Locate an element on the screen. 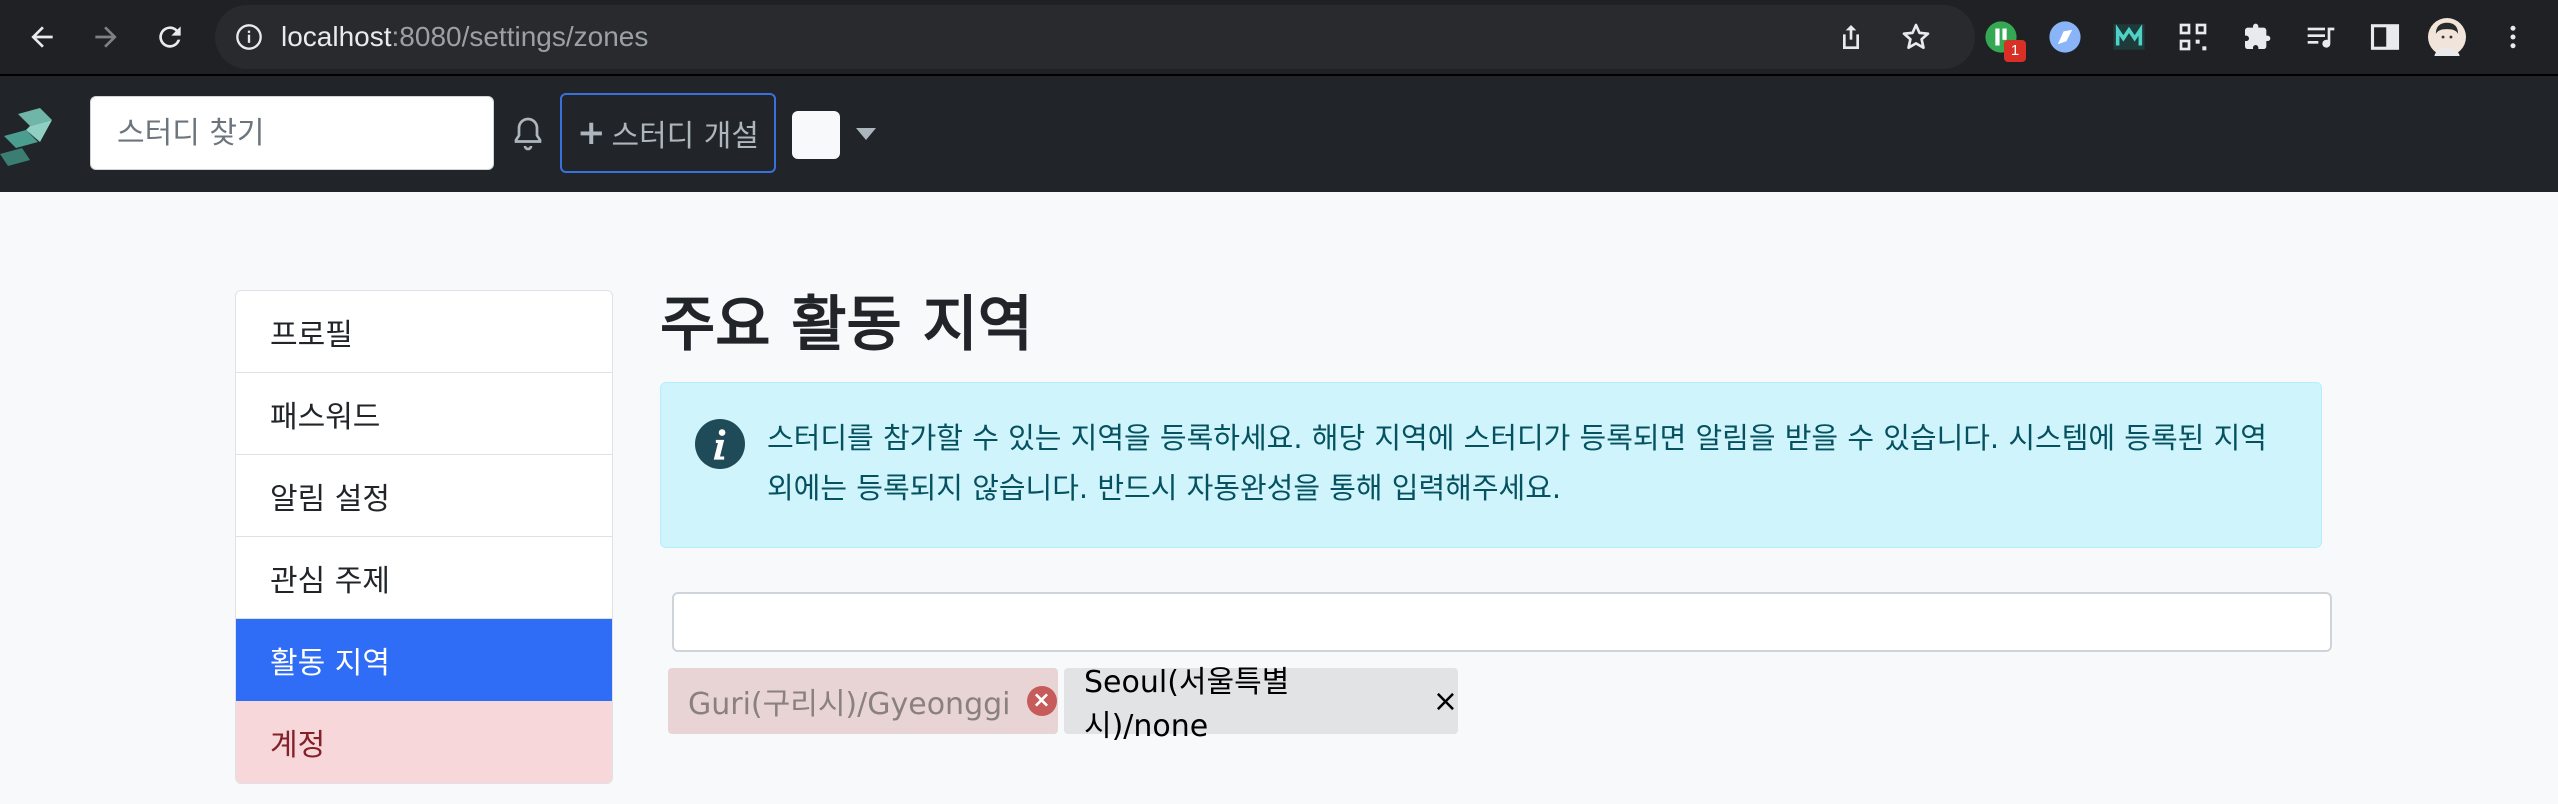 Image resolution: width=2558 pixels, height=804 pixels. info-circle-icon is located at coordinates (720, 444).